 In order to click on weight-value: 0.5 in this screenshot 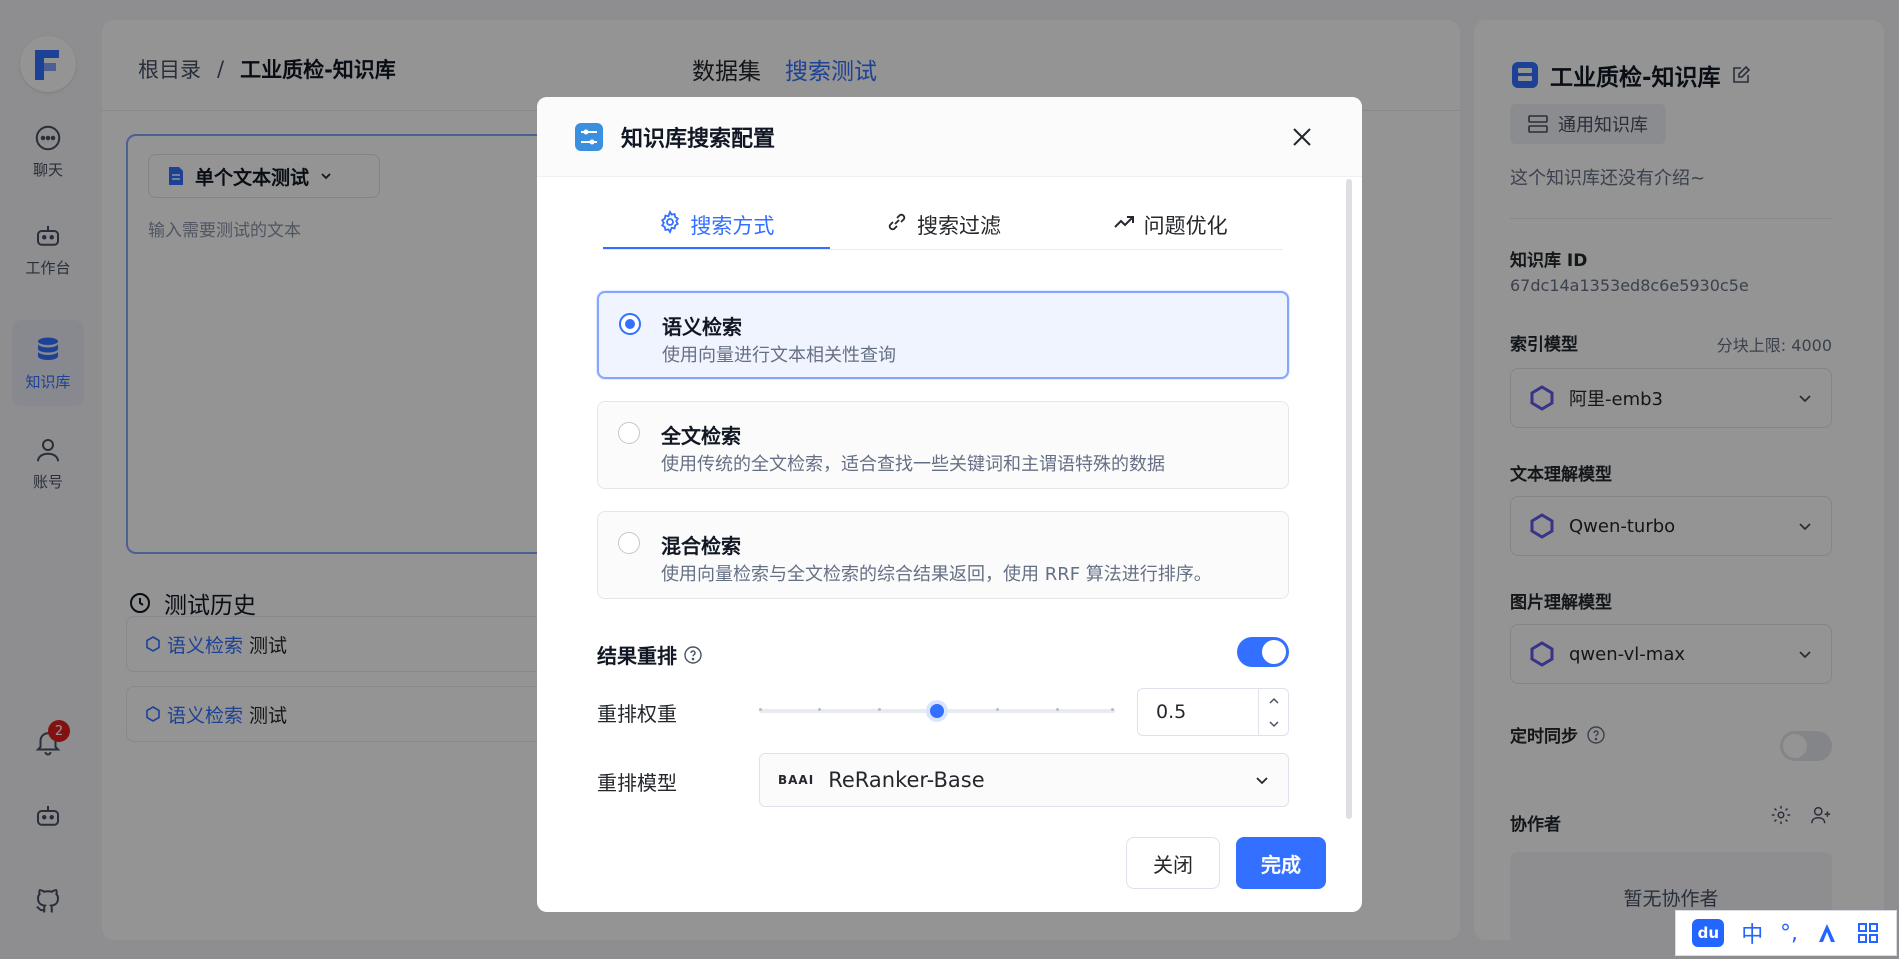, I will do `click(1171, 712)`.